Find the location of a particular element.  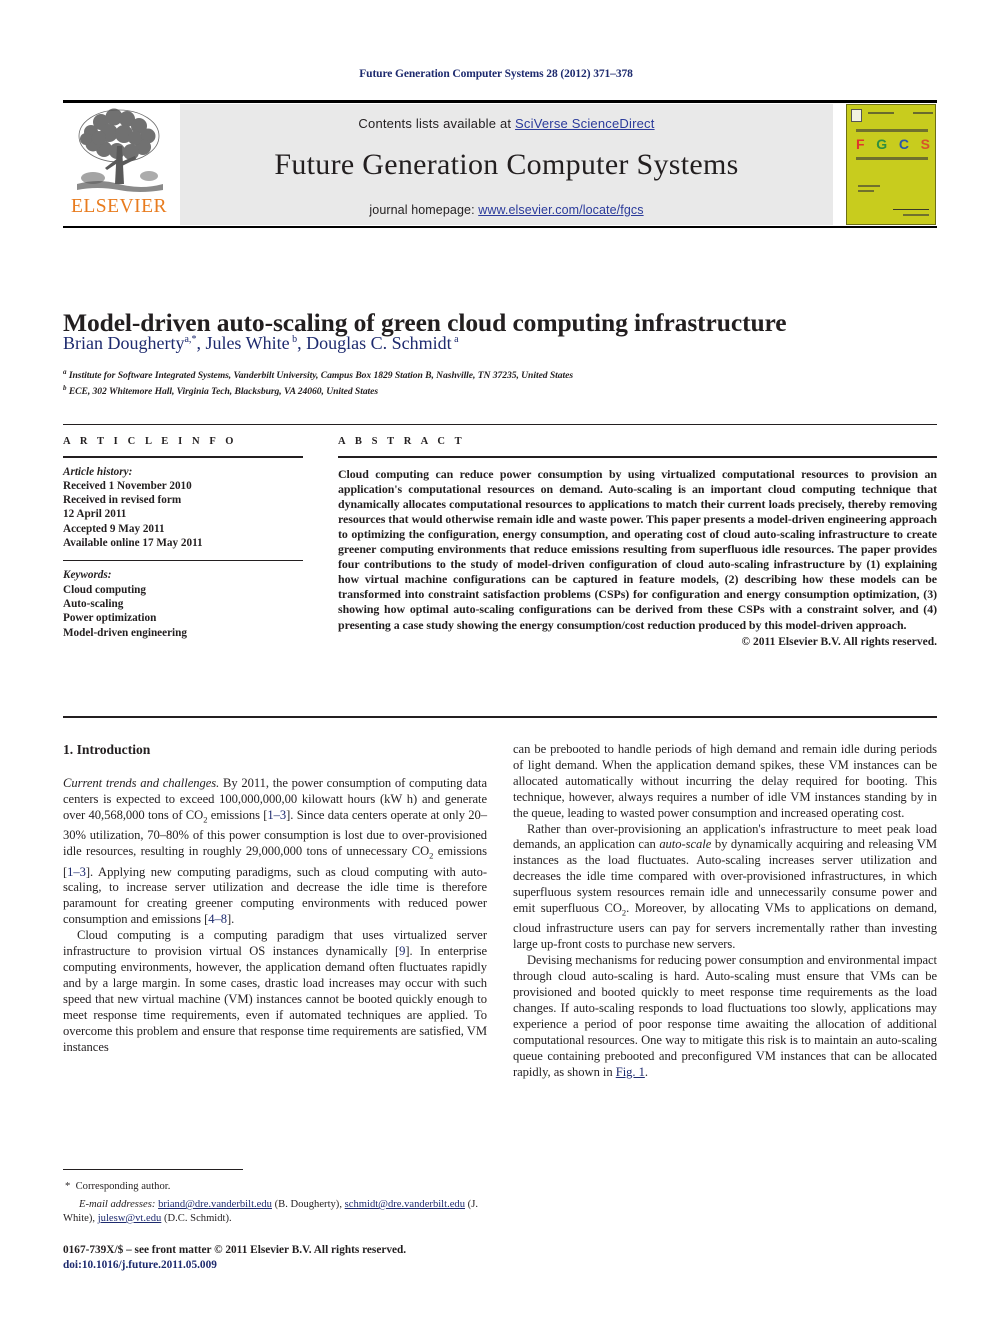

cover-fgcs-letters: F G C S is located at coordinates (893, 144).